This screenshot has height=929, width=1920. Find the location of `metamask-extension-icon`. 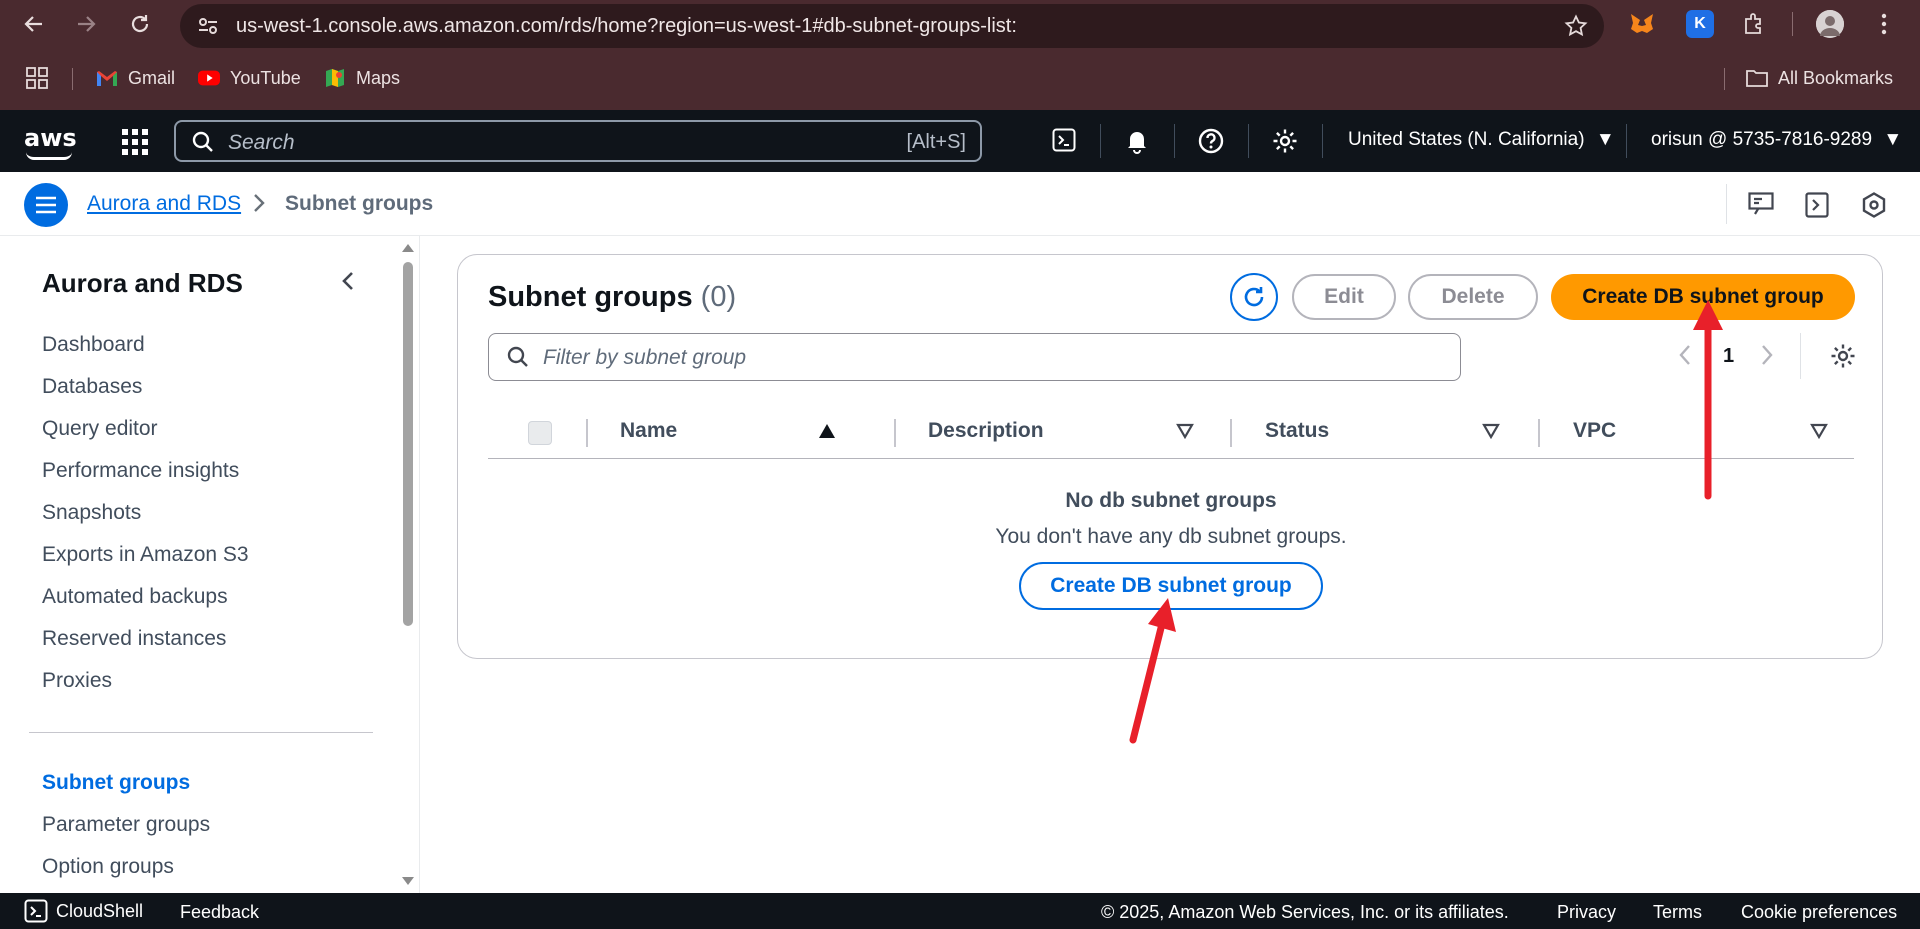

metamask-extension-icon is located at coordinates (1642, 24).